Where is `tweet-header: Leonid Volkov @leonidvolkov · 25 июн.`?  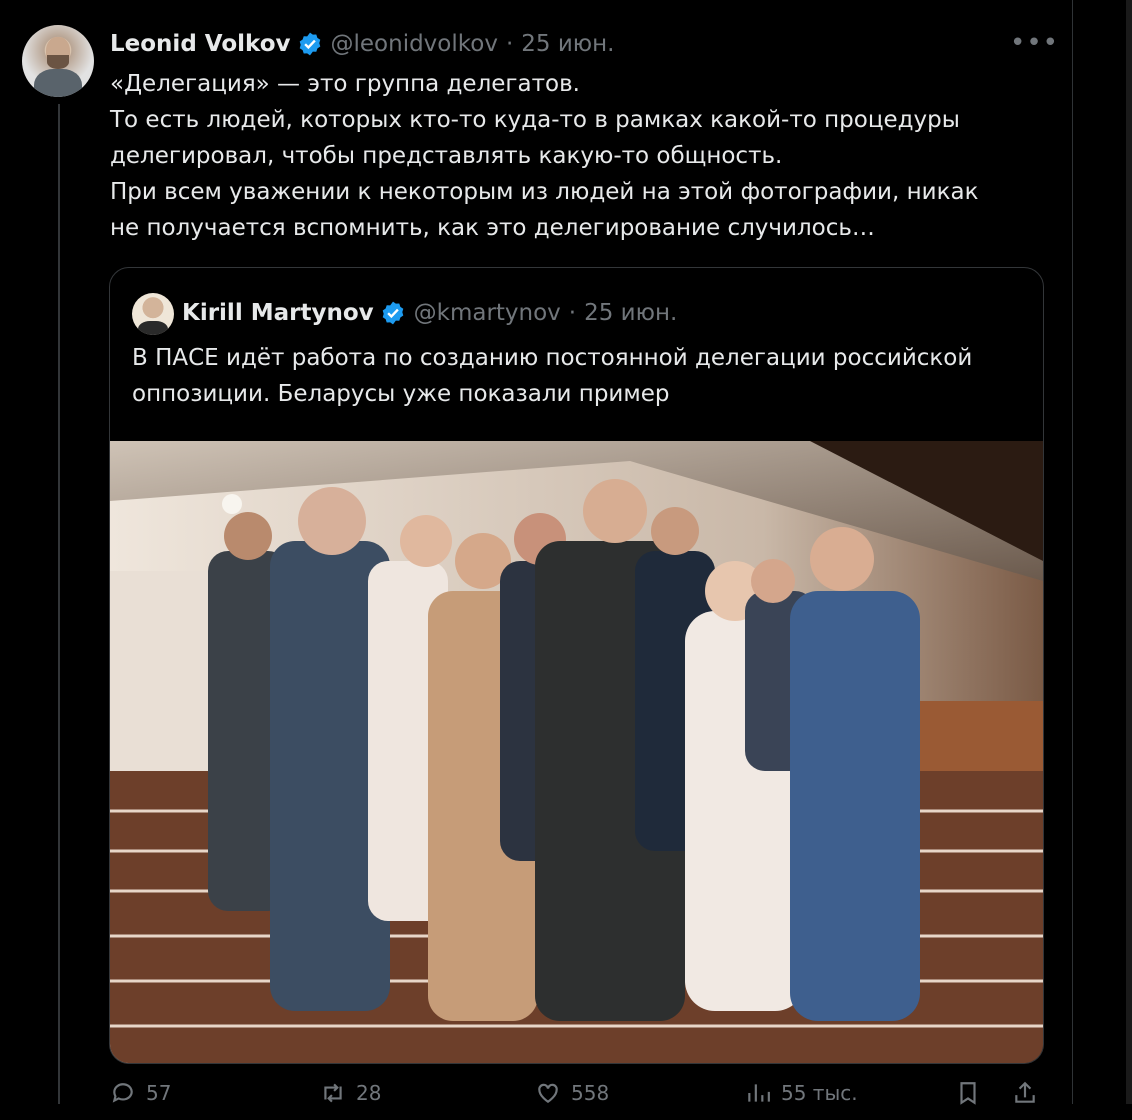 tweet-header: Leonid Volkov @leonidvolkov · 25 июн. is located at coordinates (362, 44).